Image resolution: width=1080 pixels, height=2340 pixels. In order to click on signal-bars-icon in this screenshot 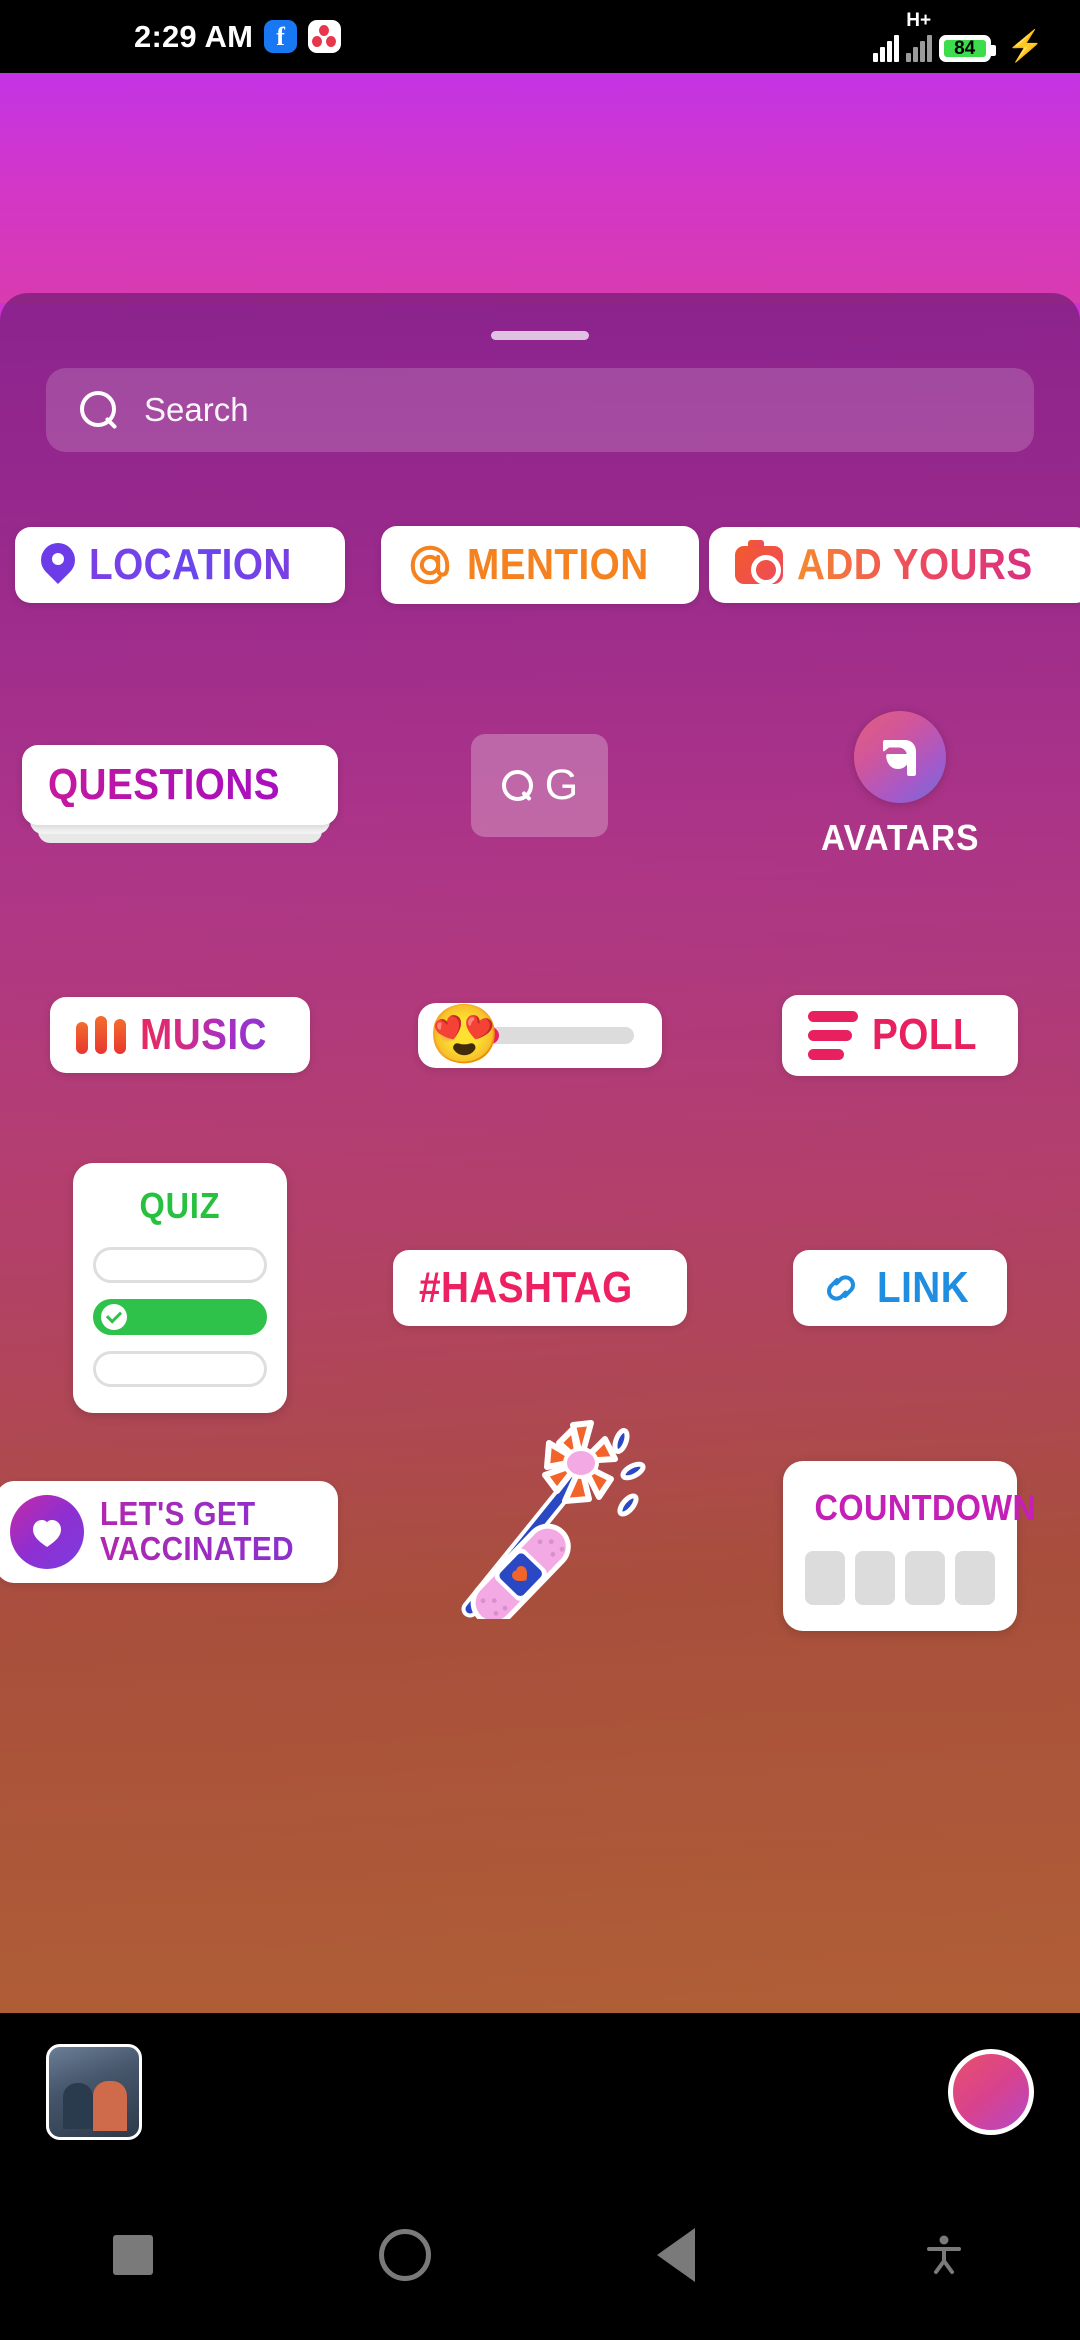, I will do `click(885, 47)`.